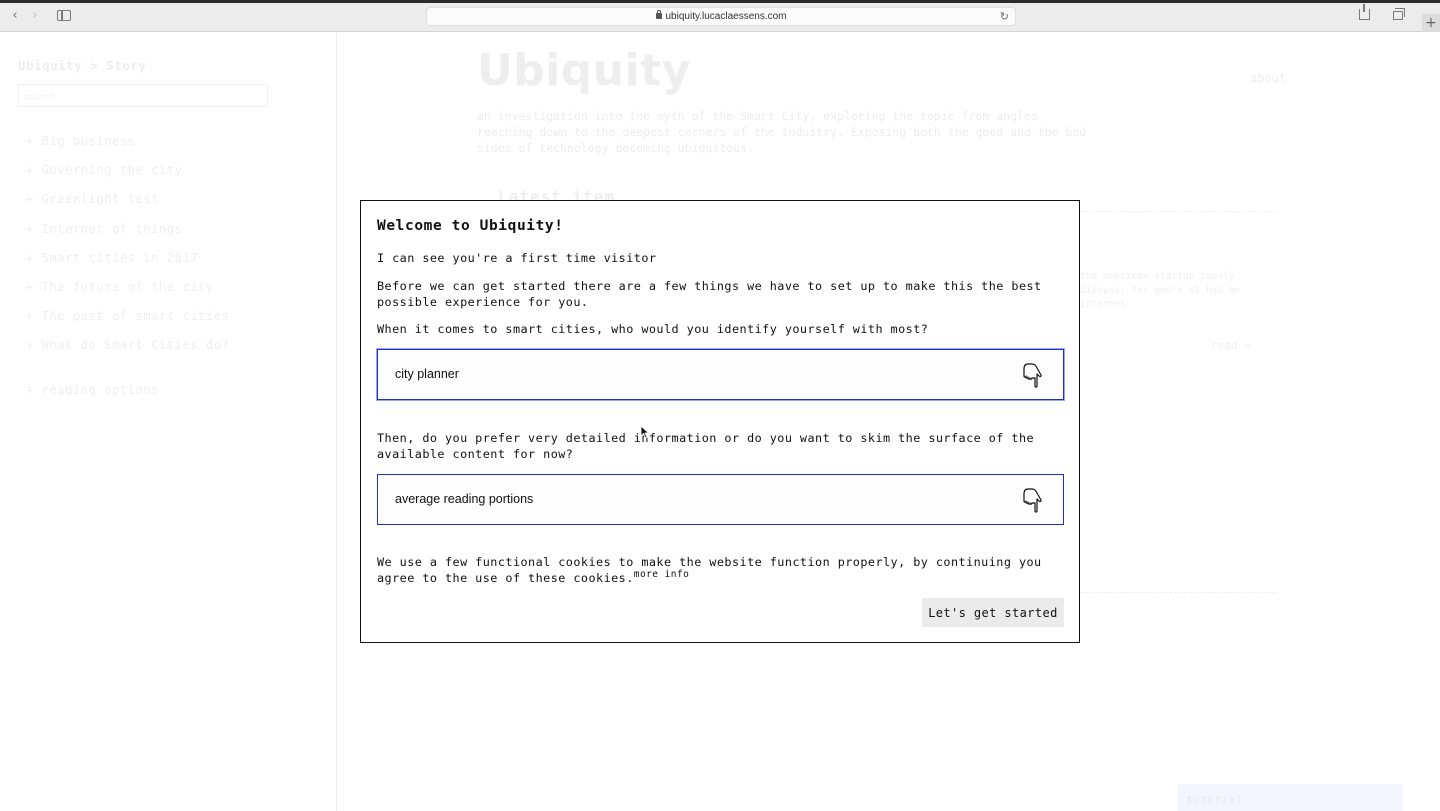  What do you see at coordinates (470, 226) in the screenshot?
I see `modal-title: Welcome to Ubiquity!` at bounding box center [470, 226].